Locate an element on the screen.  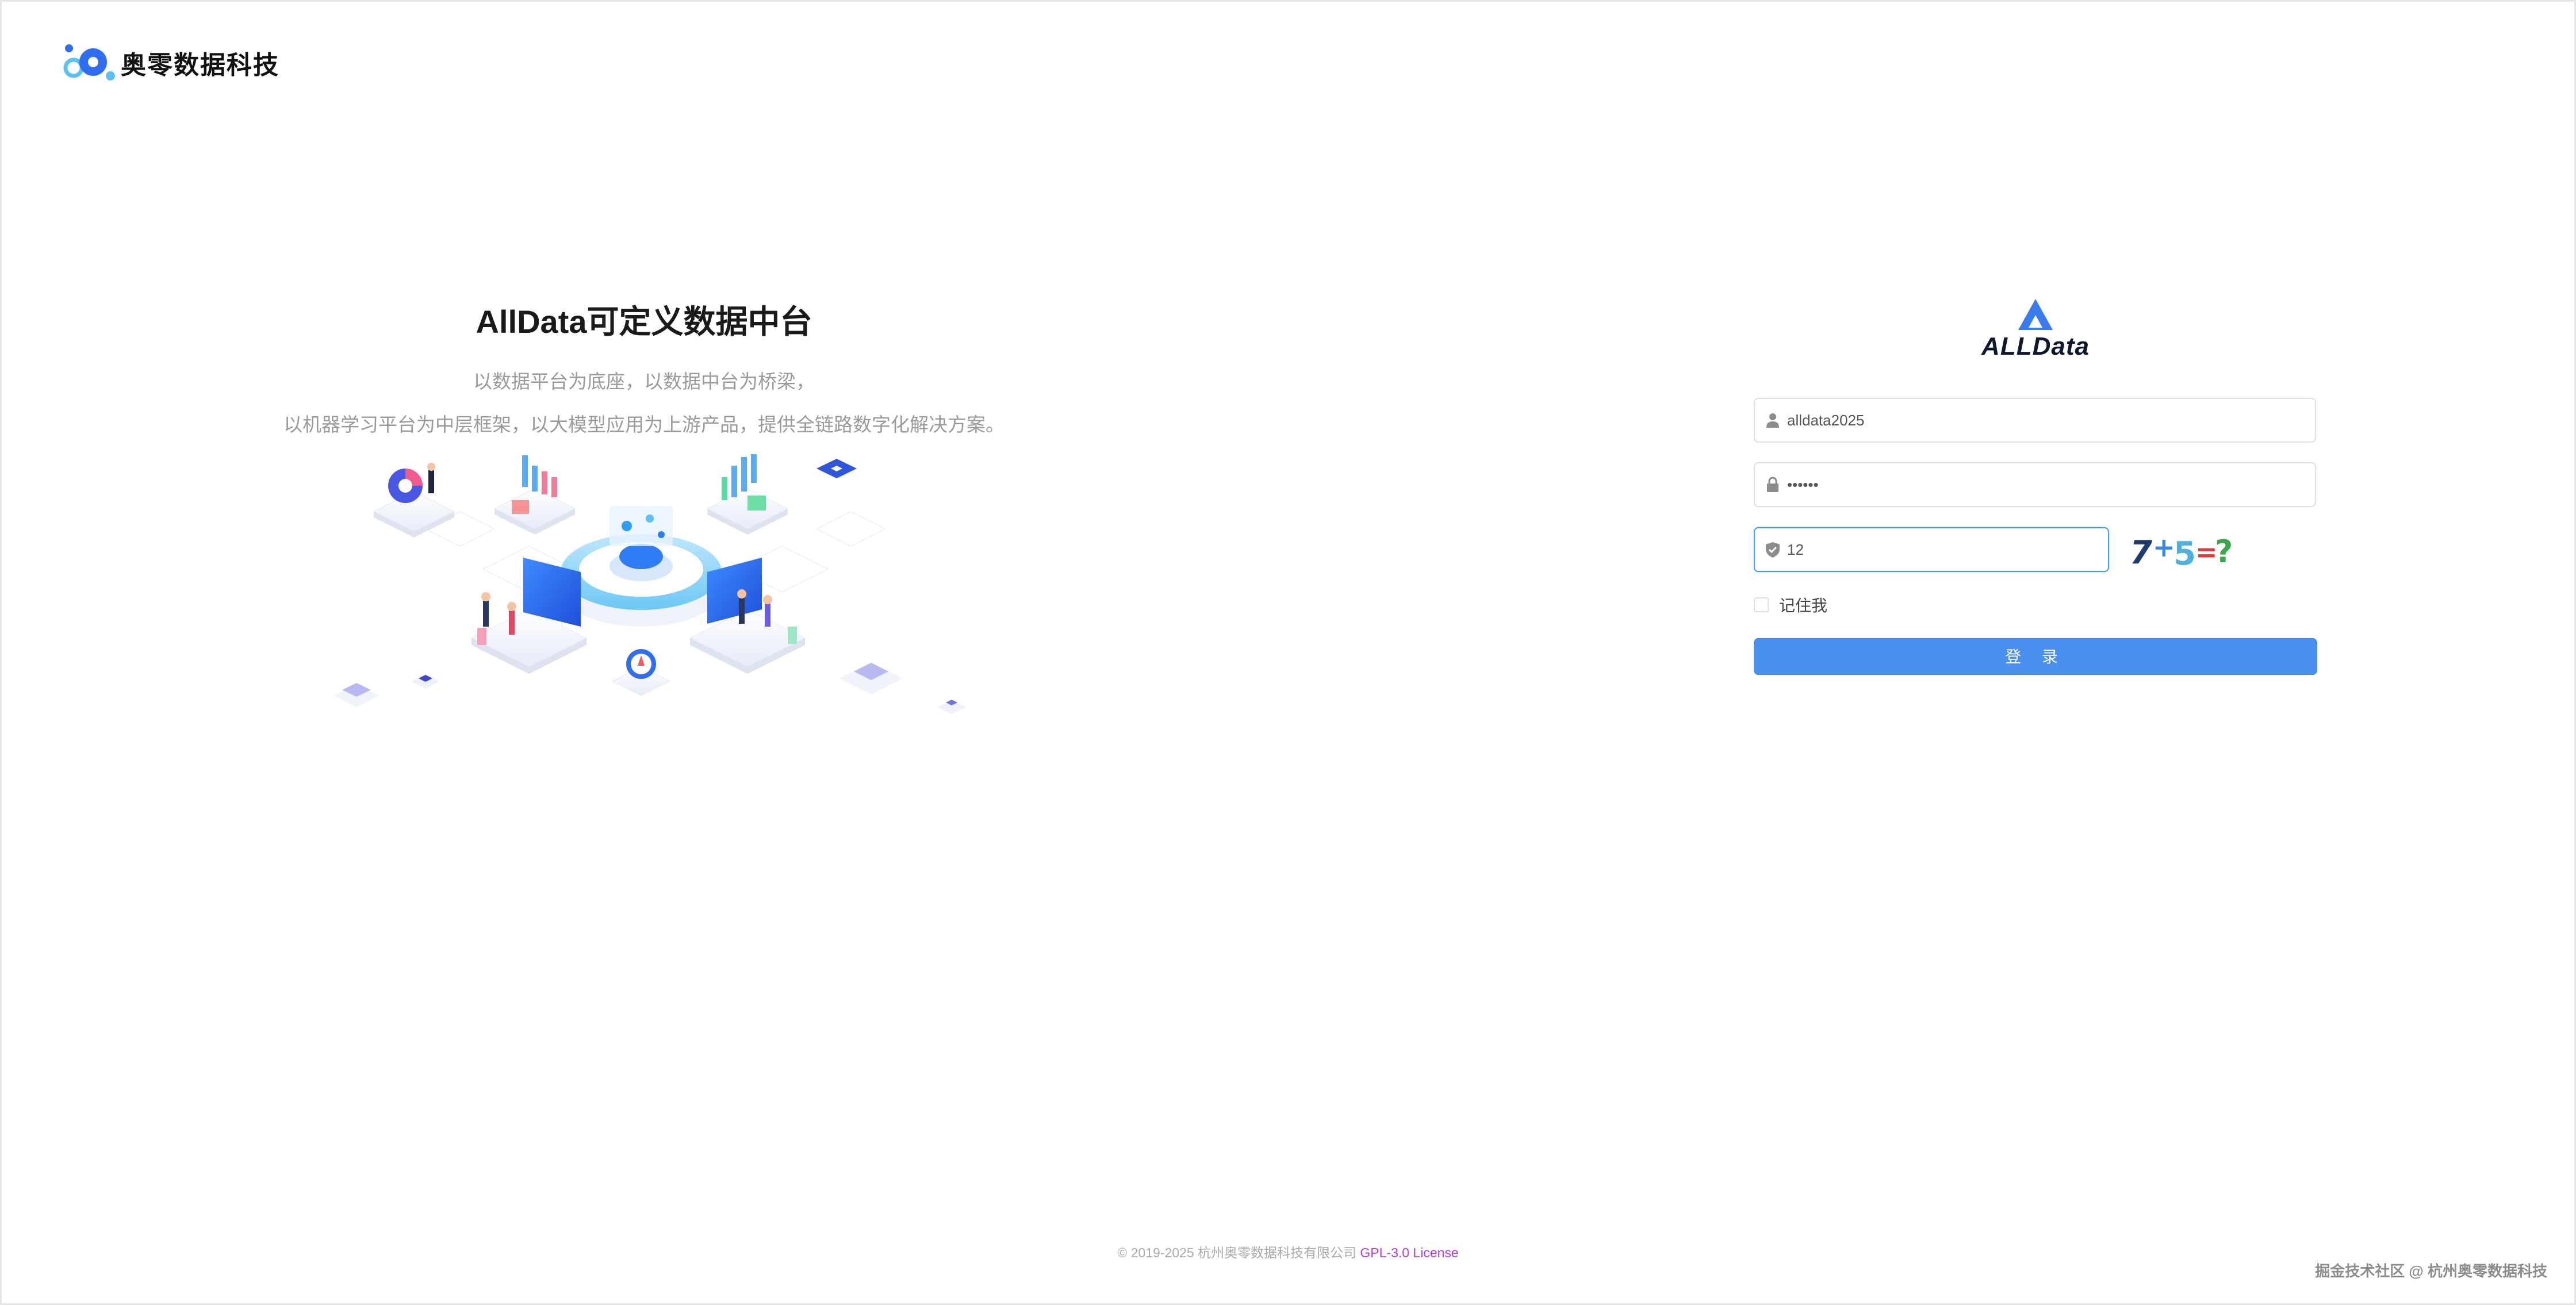
captcha-char-3: 5 is located at coordinates (2185, 554).